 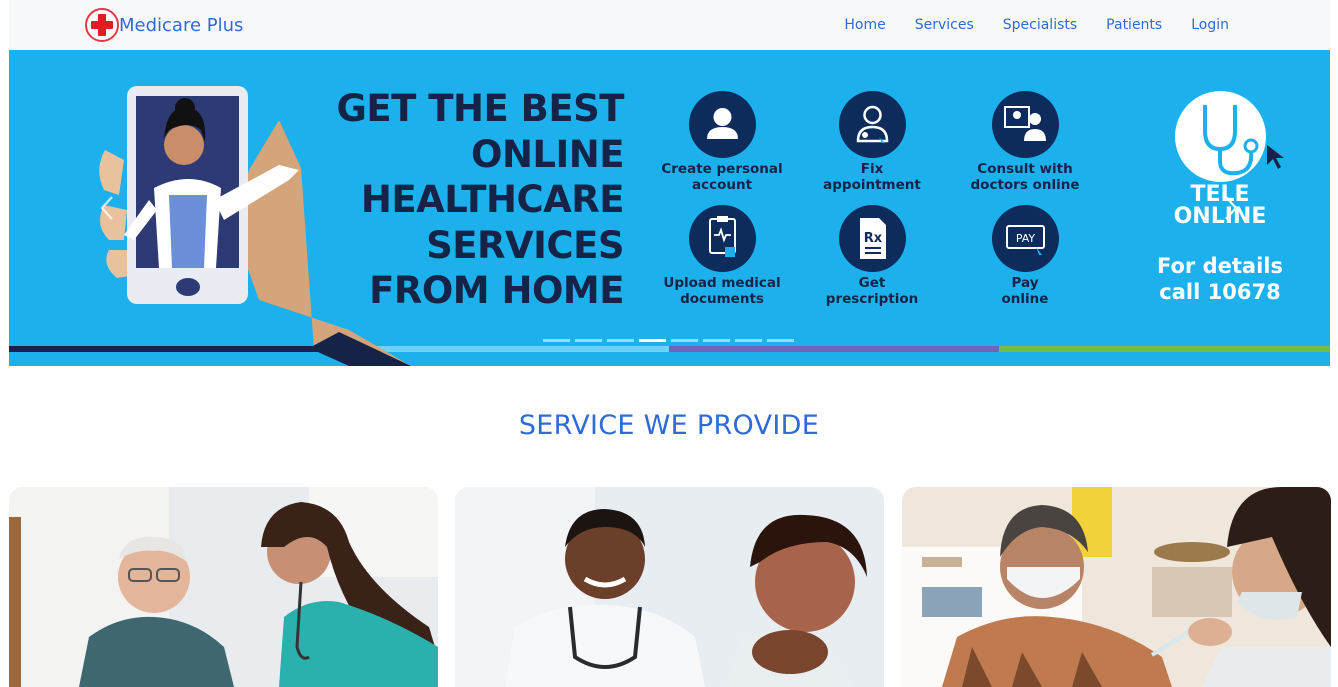 What do you see at coordinates (1134, 25) in the screenshot?
I see `nav-patients: Patients` at bounding box center [1134, 25].